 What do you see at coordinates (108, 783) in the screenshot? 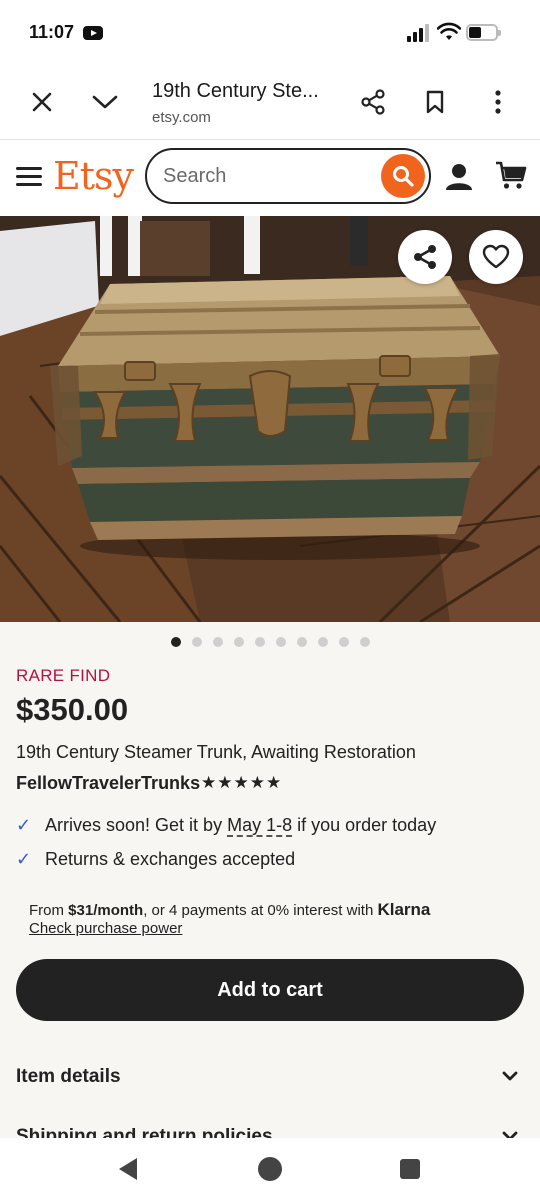
I see `shop-name-link: FellowTravelerTrunks` at bounding box center [108, 783].